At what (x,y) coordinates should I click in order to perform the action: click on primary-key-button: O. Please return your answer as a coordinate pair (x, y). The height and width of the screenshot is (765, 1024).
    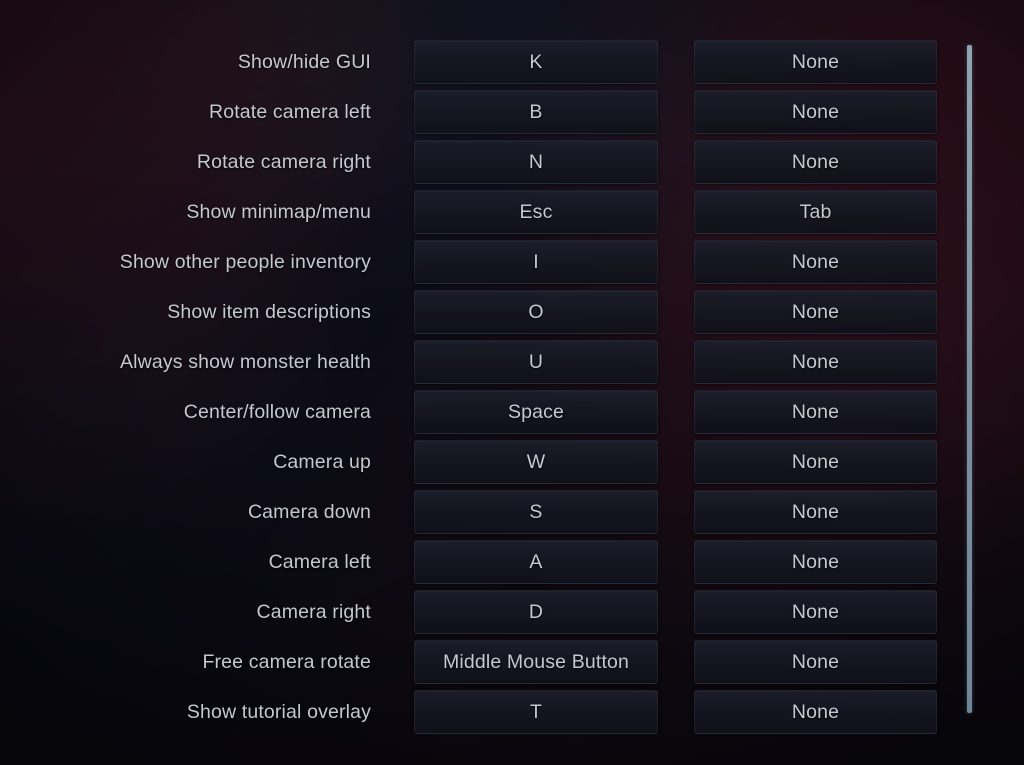
    Looking at the image, I should click on (536, 312).